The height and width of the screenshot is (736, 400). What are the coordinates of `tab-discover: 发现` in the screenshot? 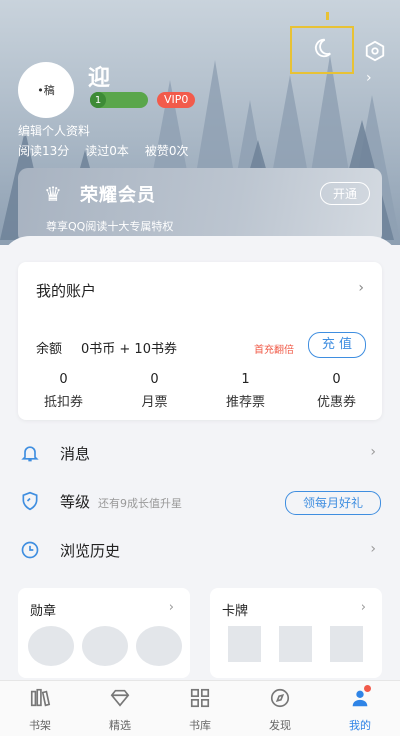 It's located at (280, 708).